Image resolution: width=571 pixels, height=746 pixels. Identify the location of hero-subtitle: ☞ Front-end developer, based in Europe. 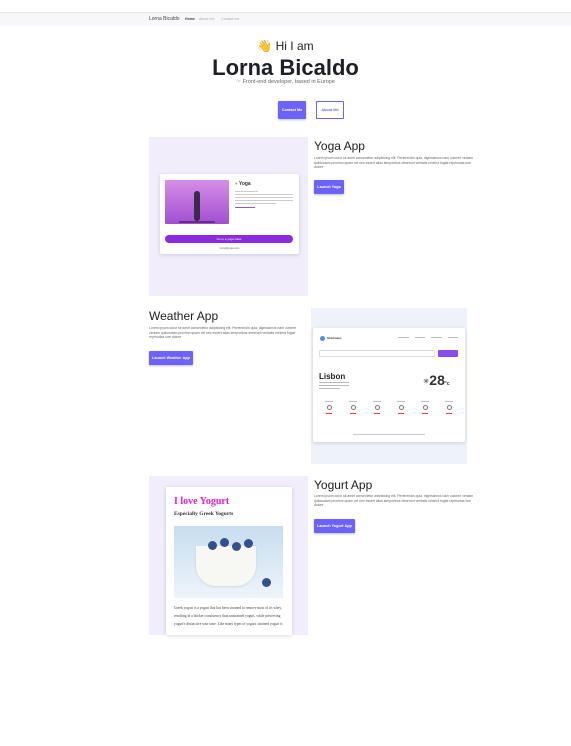
(285, 82).